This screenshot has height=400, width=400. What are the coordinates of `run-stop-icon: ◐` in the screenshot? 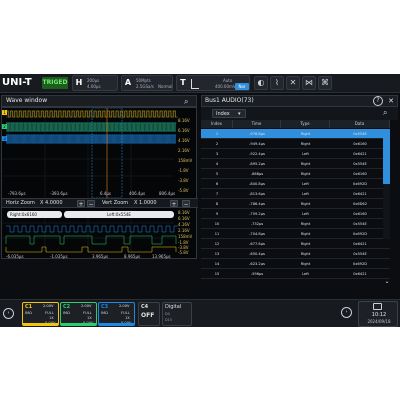 It's located at (261, 83).